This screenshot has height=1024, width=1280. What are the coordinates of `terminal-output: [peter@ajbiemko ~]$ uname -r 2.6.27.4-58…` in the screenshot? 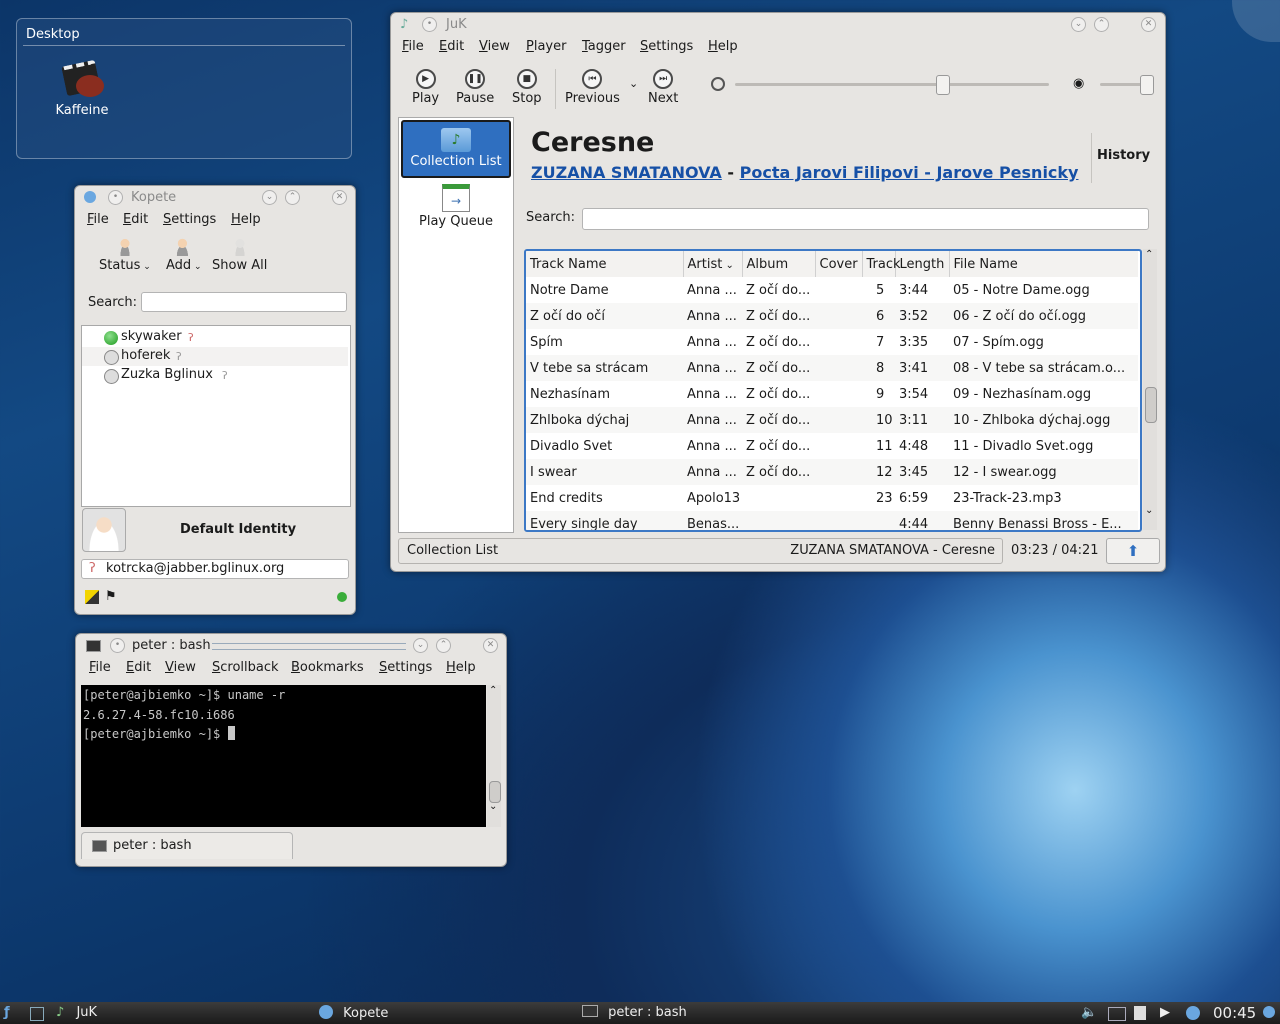 It's located at (283, 756).